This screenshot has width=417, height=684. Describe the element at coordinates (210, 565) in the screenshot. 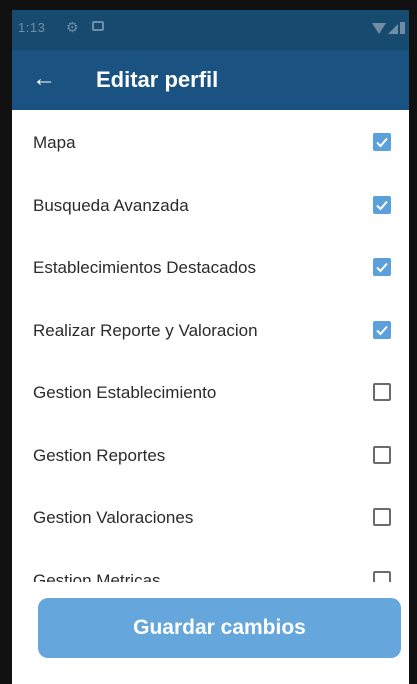

I see `list-item: Gestion Metricas` at that location.